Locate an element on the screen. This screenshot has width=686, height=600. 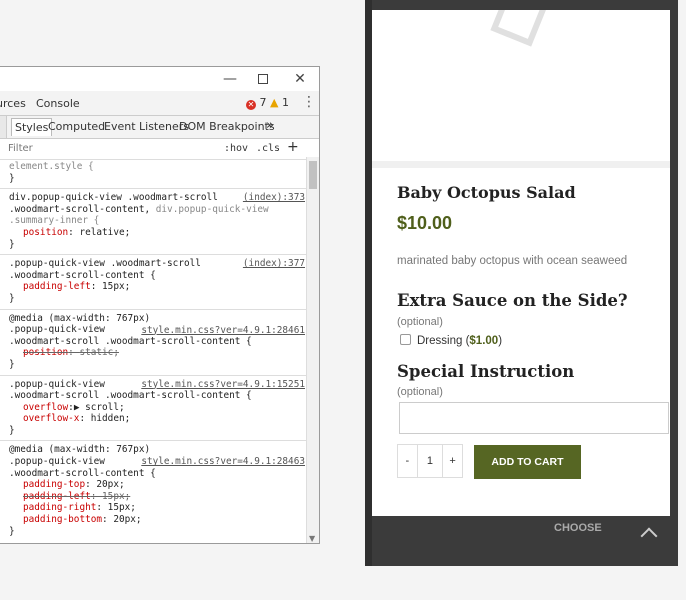
product-price: $10.00 is located at coordinates (425, 223).